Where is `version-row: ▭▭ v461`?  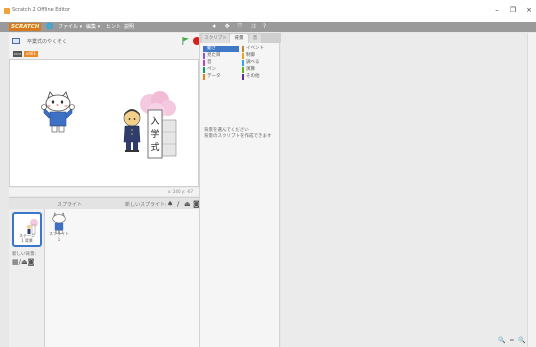
version-row: ▭▭ v461 is located at coordinates (104, 54).